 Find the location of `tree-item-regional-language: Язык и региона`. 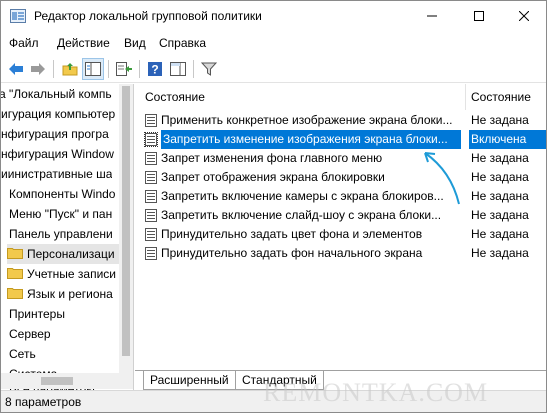

tree-item-regional-language: Язык и региона is located at coordinates (60, 294).